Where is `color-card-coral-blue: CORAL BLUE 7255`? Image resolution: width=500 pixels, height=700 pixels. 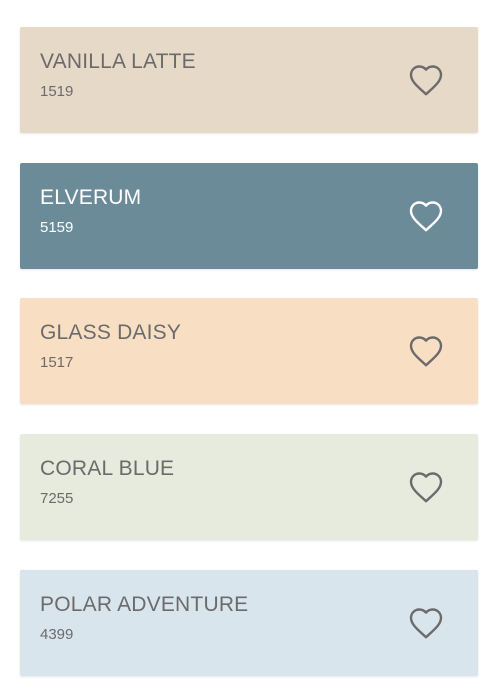
color-card-coral-blue: CORAL BLUE 7255 is located at coordinates (249, 487).